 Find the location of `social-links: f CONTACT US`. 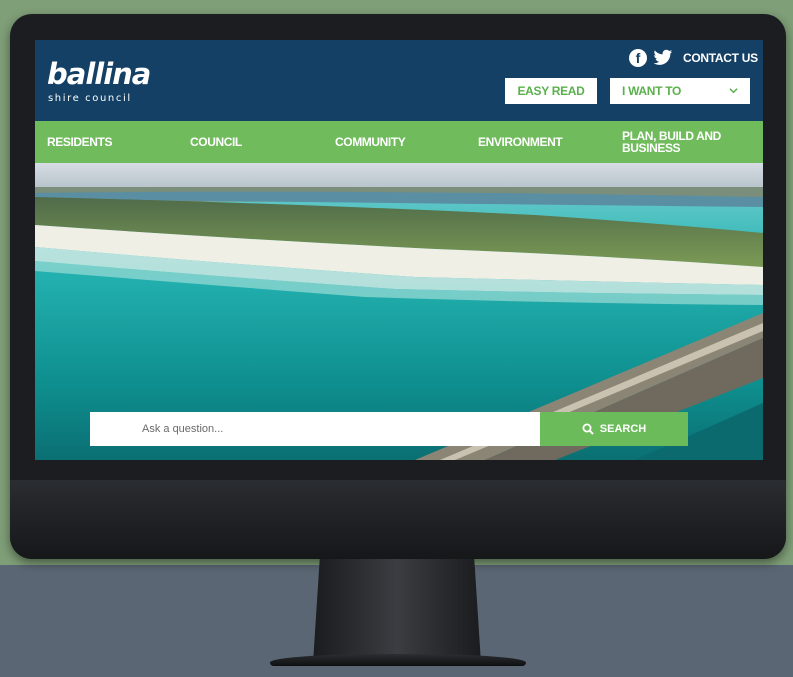

social-links: f CONTACT US is located at coordinates (693, 58).